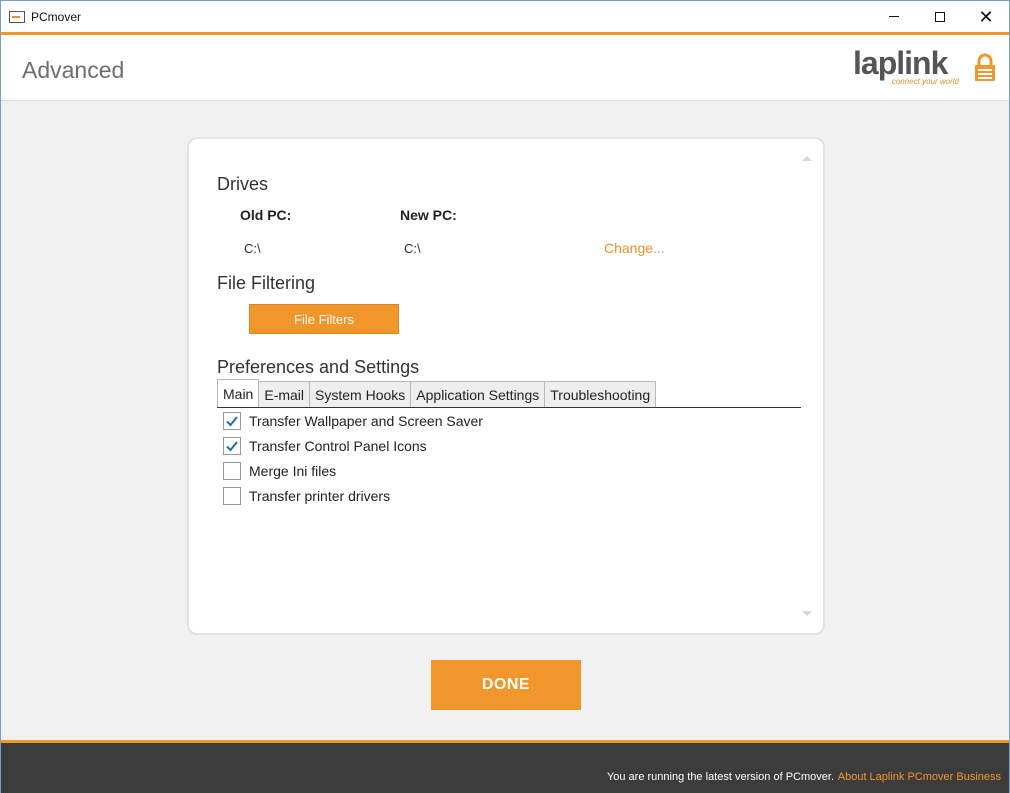  I want to click on preferences-heading: Preferences and Settings, so click(318, 367).